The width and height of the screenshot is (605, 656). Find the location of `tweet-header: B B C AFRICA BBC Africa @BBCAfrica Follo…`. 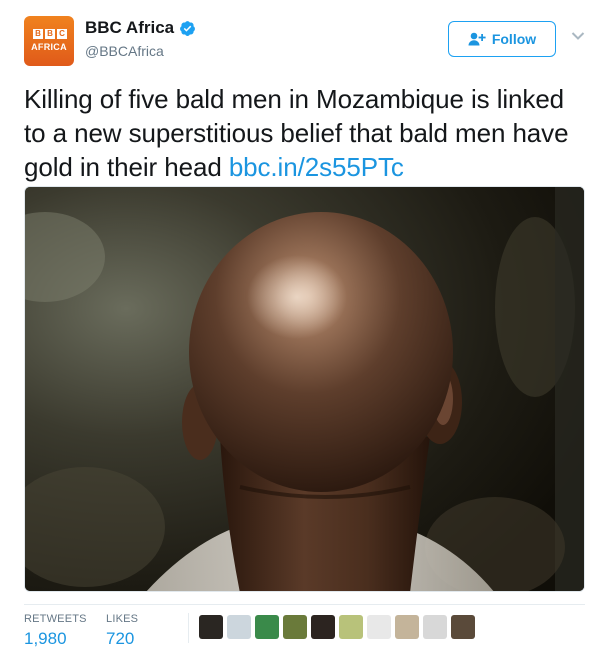

tweet-header: B B C AFRICA BBC Africa @BBCAfrica Follo… is located at coordinates (304, 44).